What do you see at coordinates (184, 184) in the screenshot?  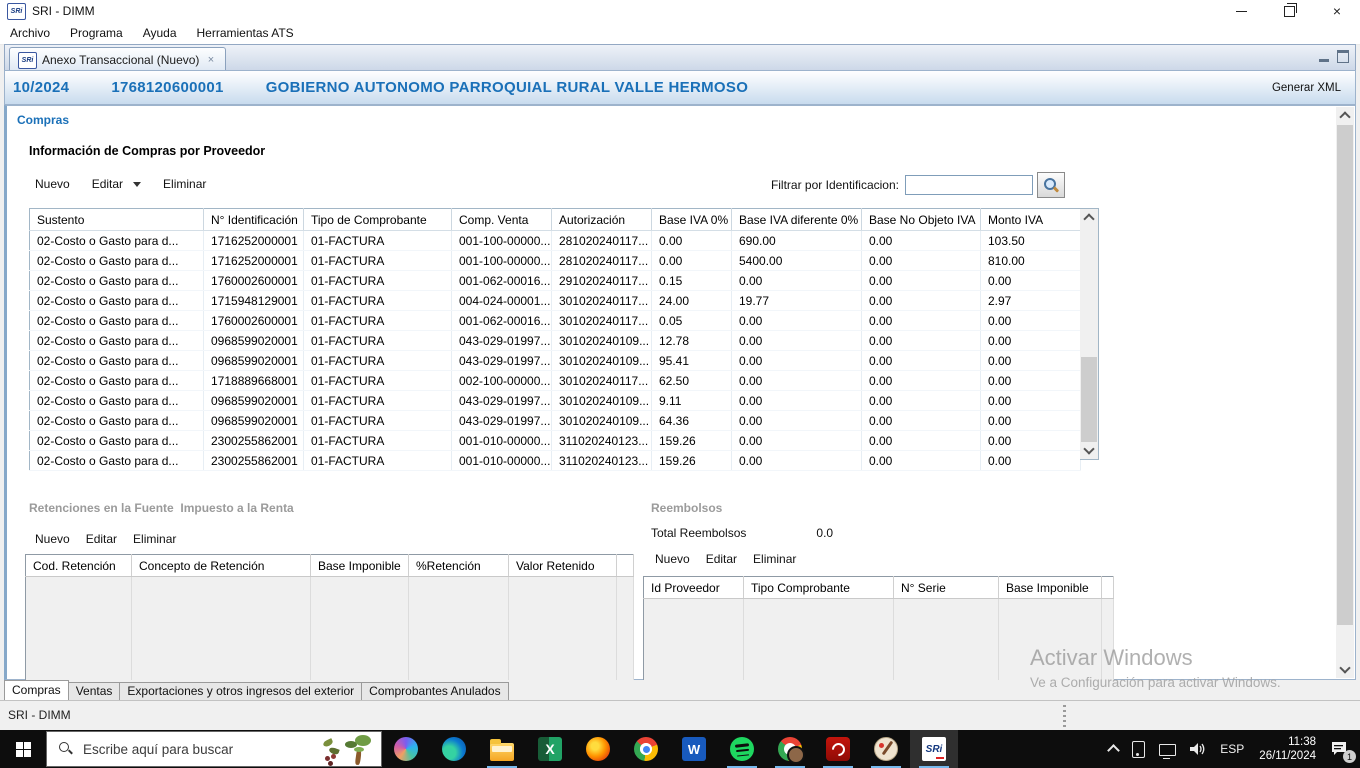 I see `eliminar-button: Eliminar` at bounding box center [184, 184].